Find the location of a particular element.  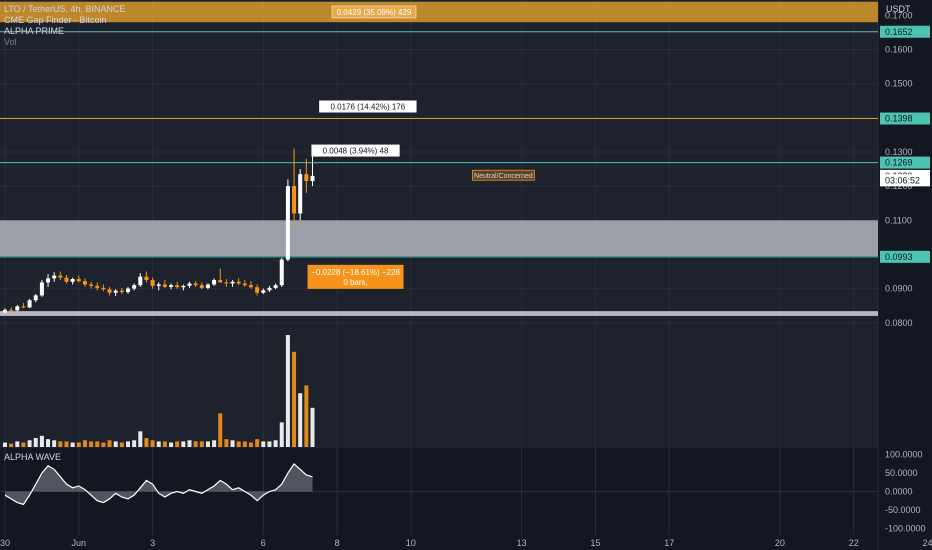

legend-indicator-alpha-prime: ALPHA PRIME is located at coordinates (34, 31).